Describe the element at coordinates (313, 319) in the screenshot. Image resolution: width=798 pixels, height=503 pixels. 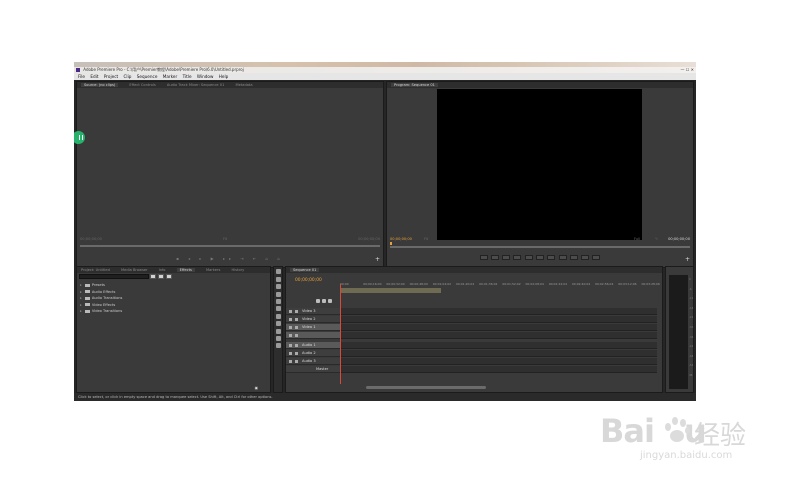
I see `track-header: Video 2` at that location.